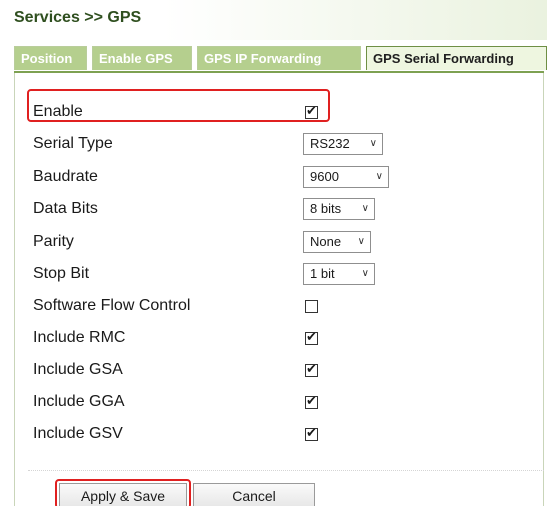  Describe the element at coordinates (273, 20) in the screenshot. I see `breadcrumb-bar: Services >> GPS` at that location.